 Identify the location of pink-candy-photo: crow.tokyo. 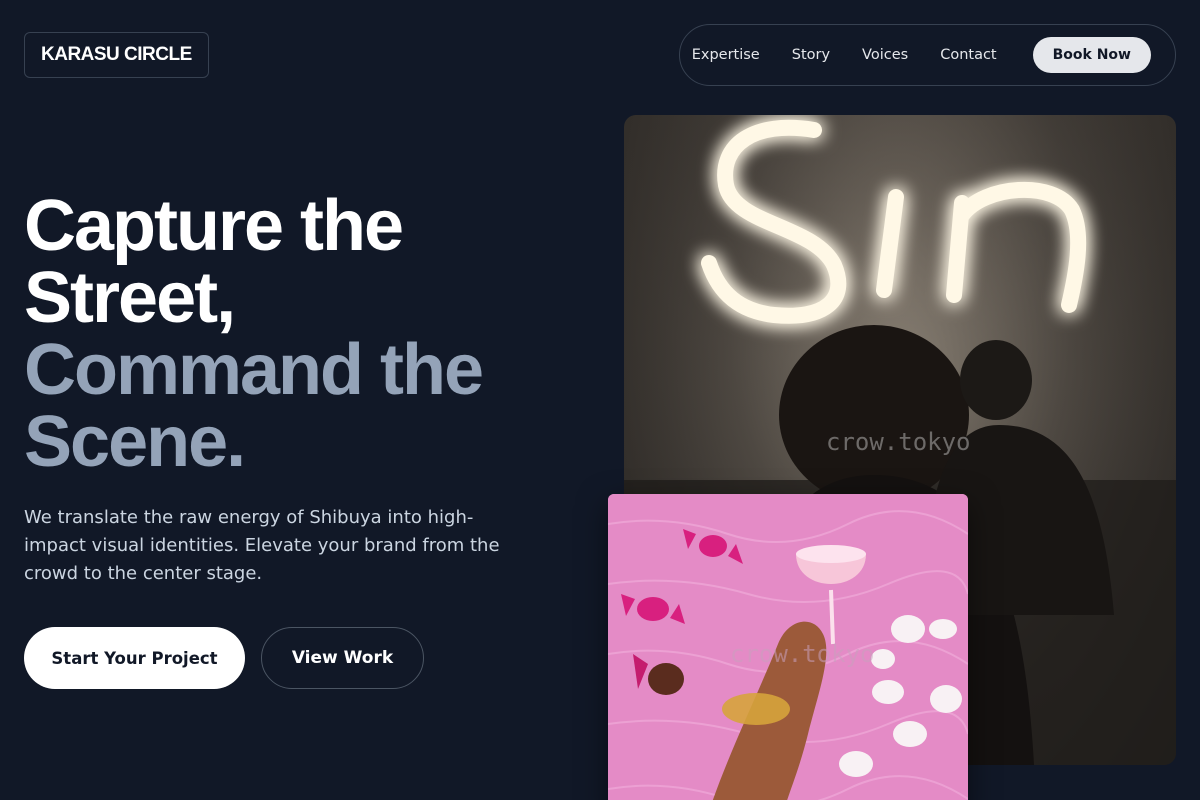
(788, 647).